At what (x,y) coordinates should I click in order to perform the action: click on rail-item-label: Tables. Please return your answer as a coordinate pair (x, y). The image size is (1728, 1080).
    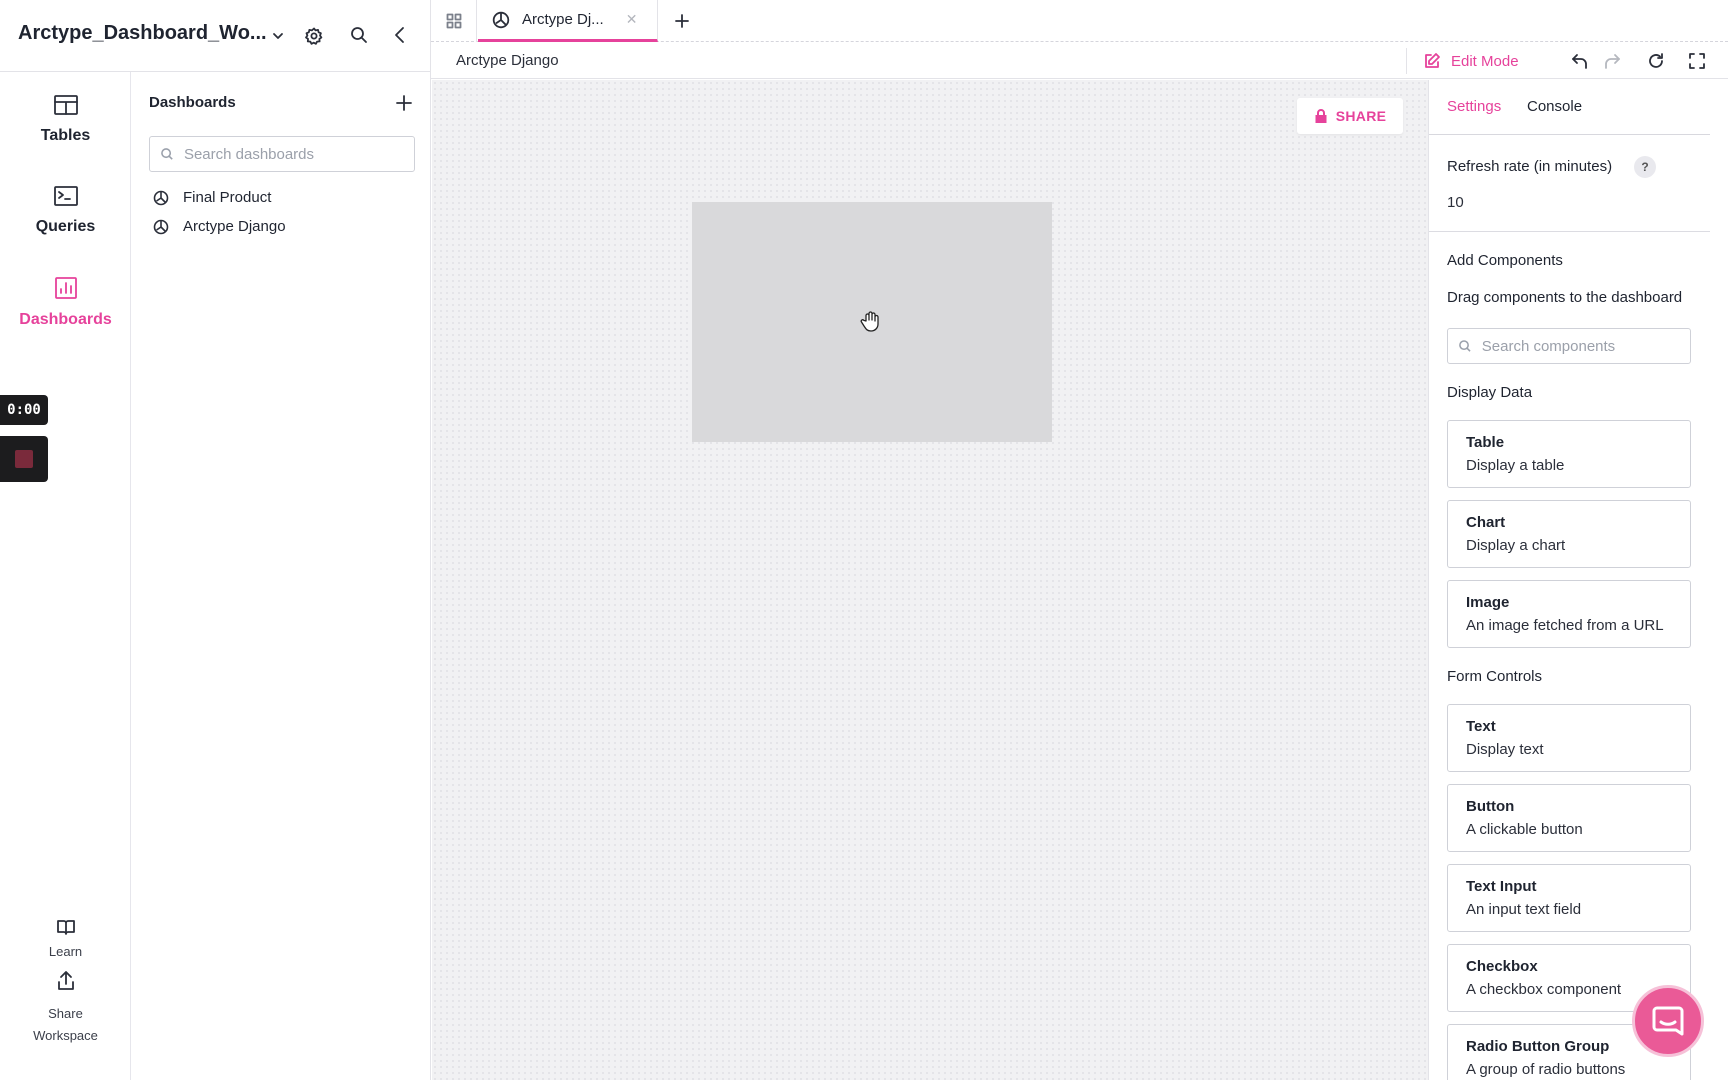
    Looking at the image, I should click on (65, 135).